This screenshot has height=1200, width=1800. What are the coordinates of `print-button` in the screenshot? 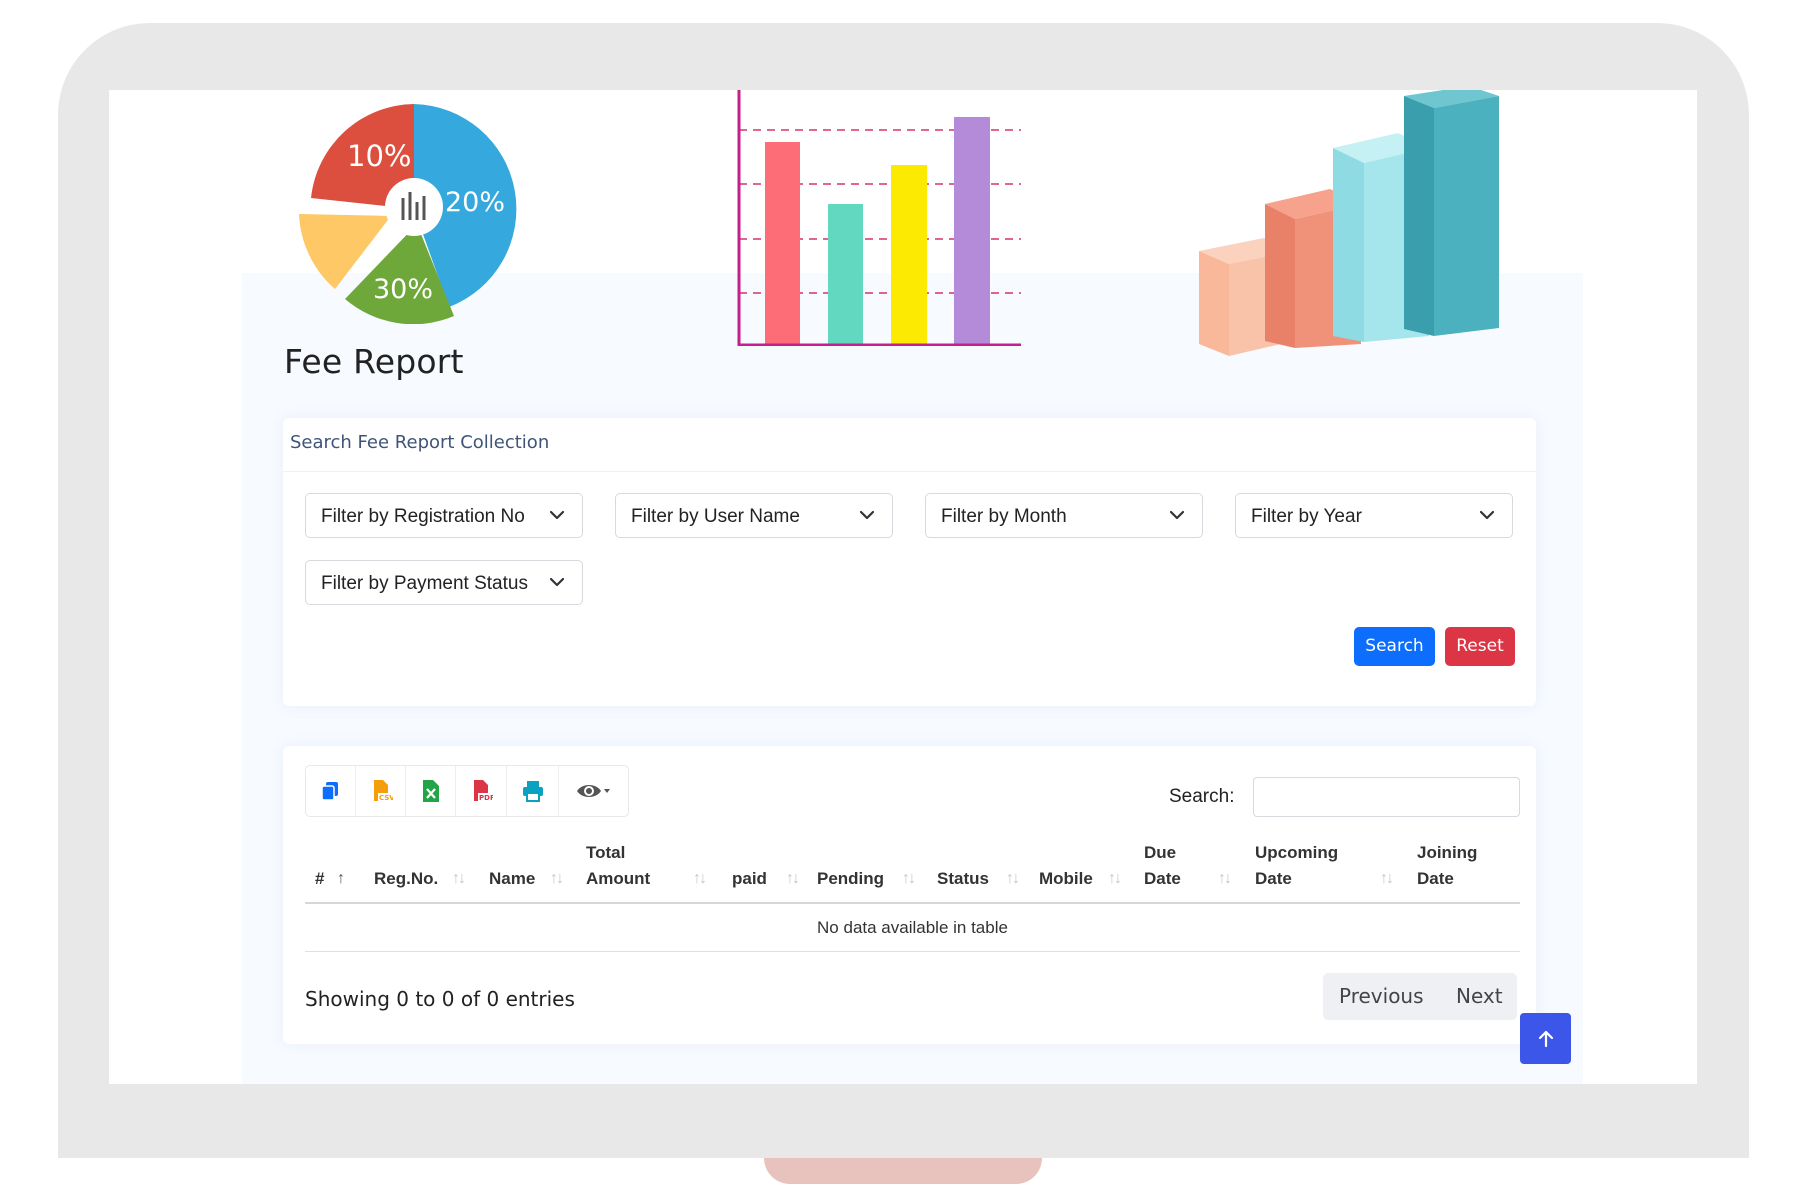 It's located at (533, 791).